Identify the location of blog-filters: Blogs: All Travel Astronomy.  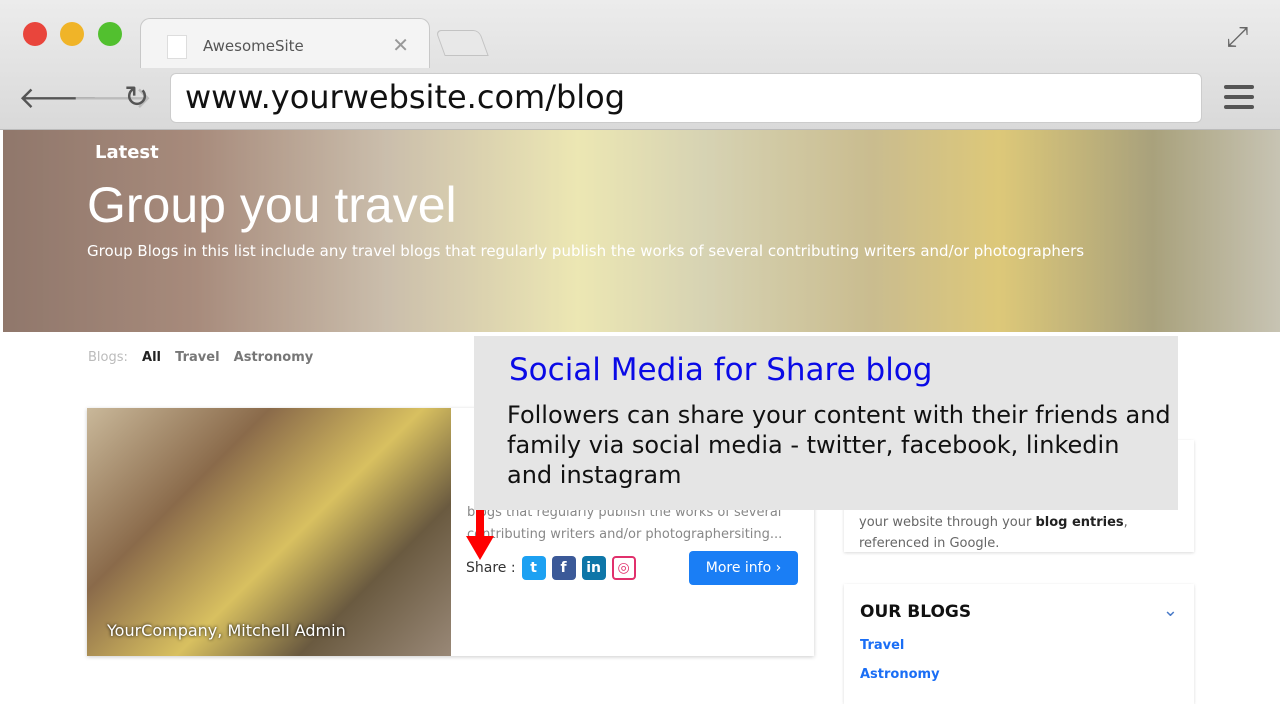
(205, 357).